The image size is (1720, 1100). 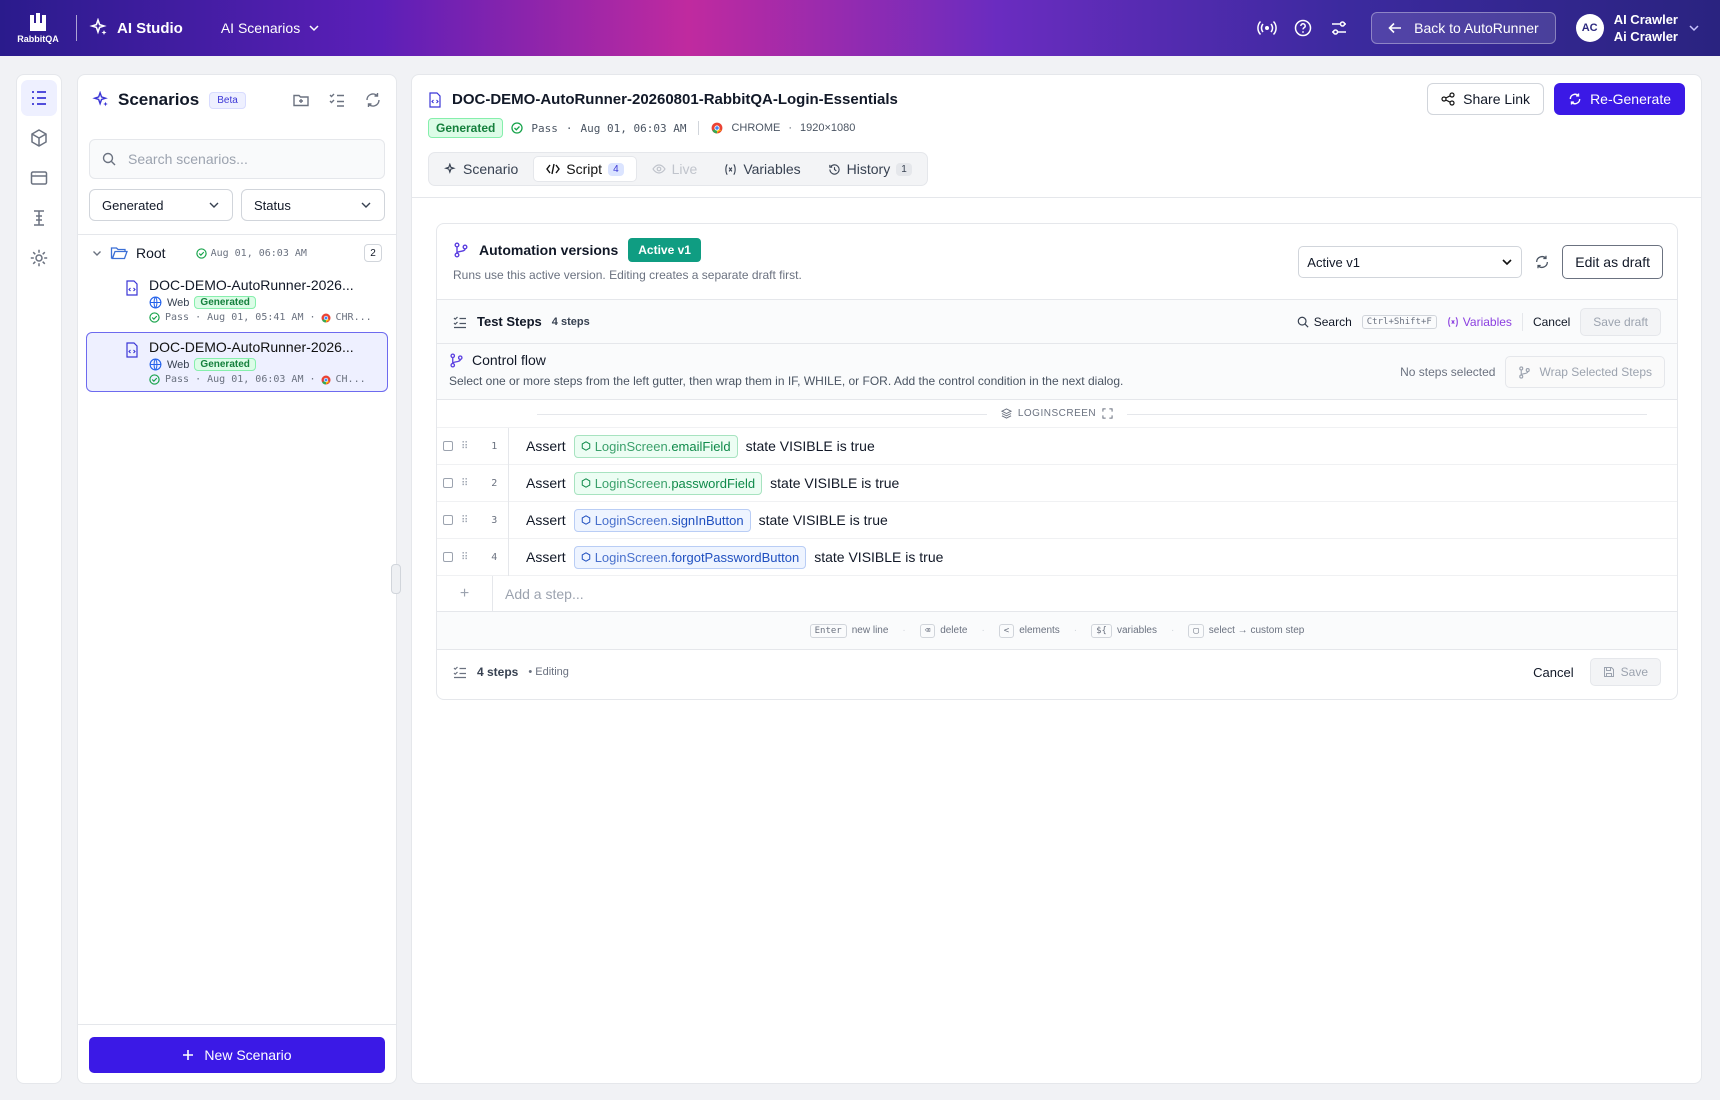 I want to click on element-chip: LoginScreen. emailField, so click(x=655, y=446).